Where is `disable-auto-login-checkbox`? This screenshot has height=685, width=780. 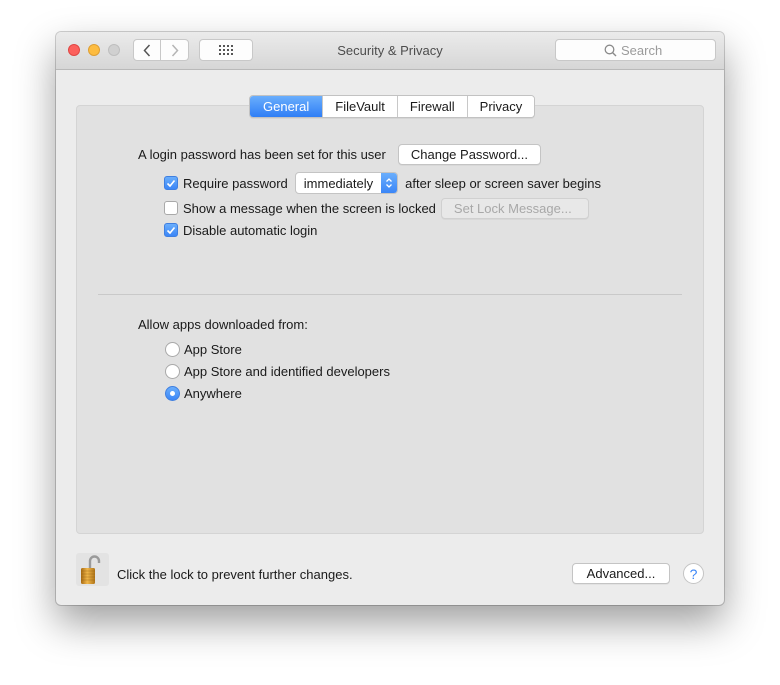 disable-auto-login-checkbox is located at coordinates (171, 230).